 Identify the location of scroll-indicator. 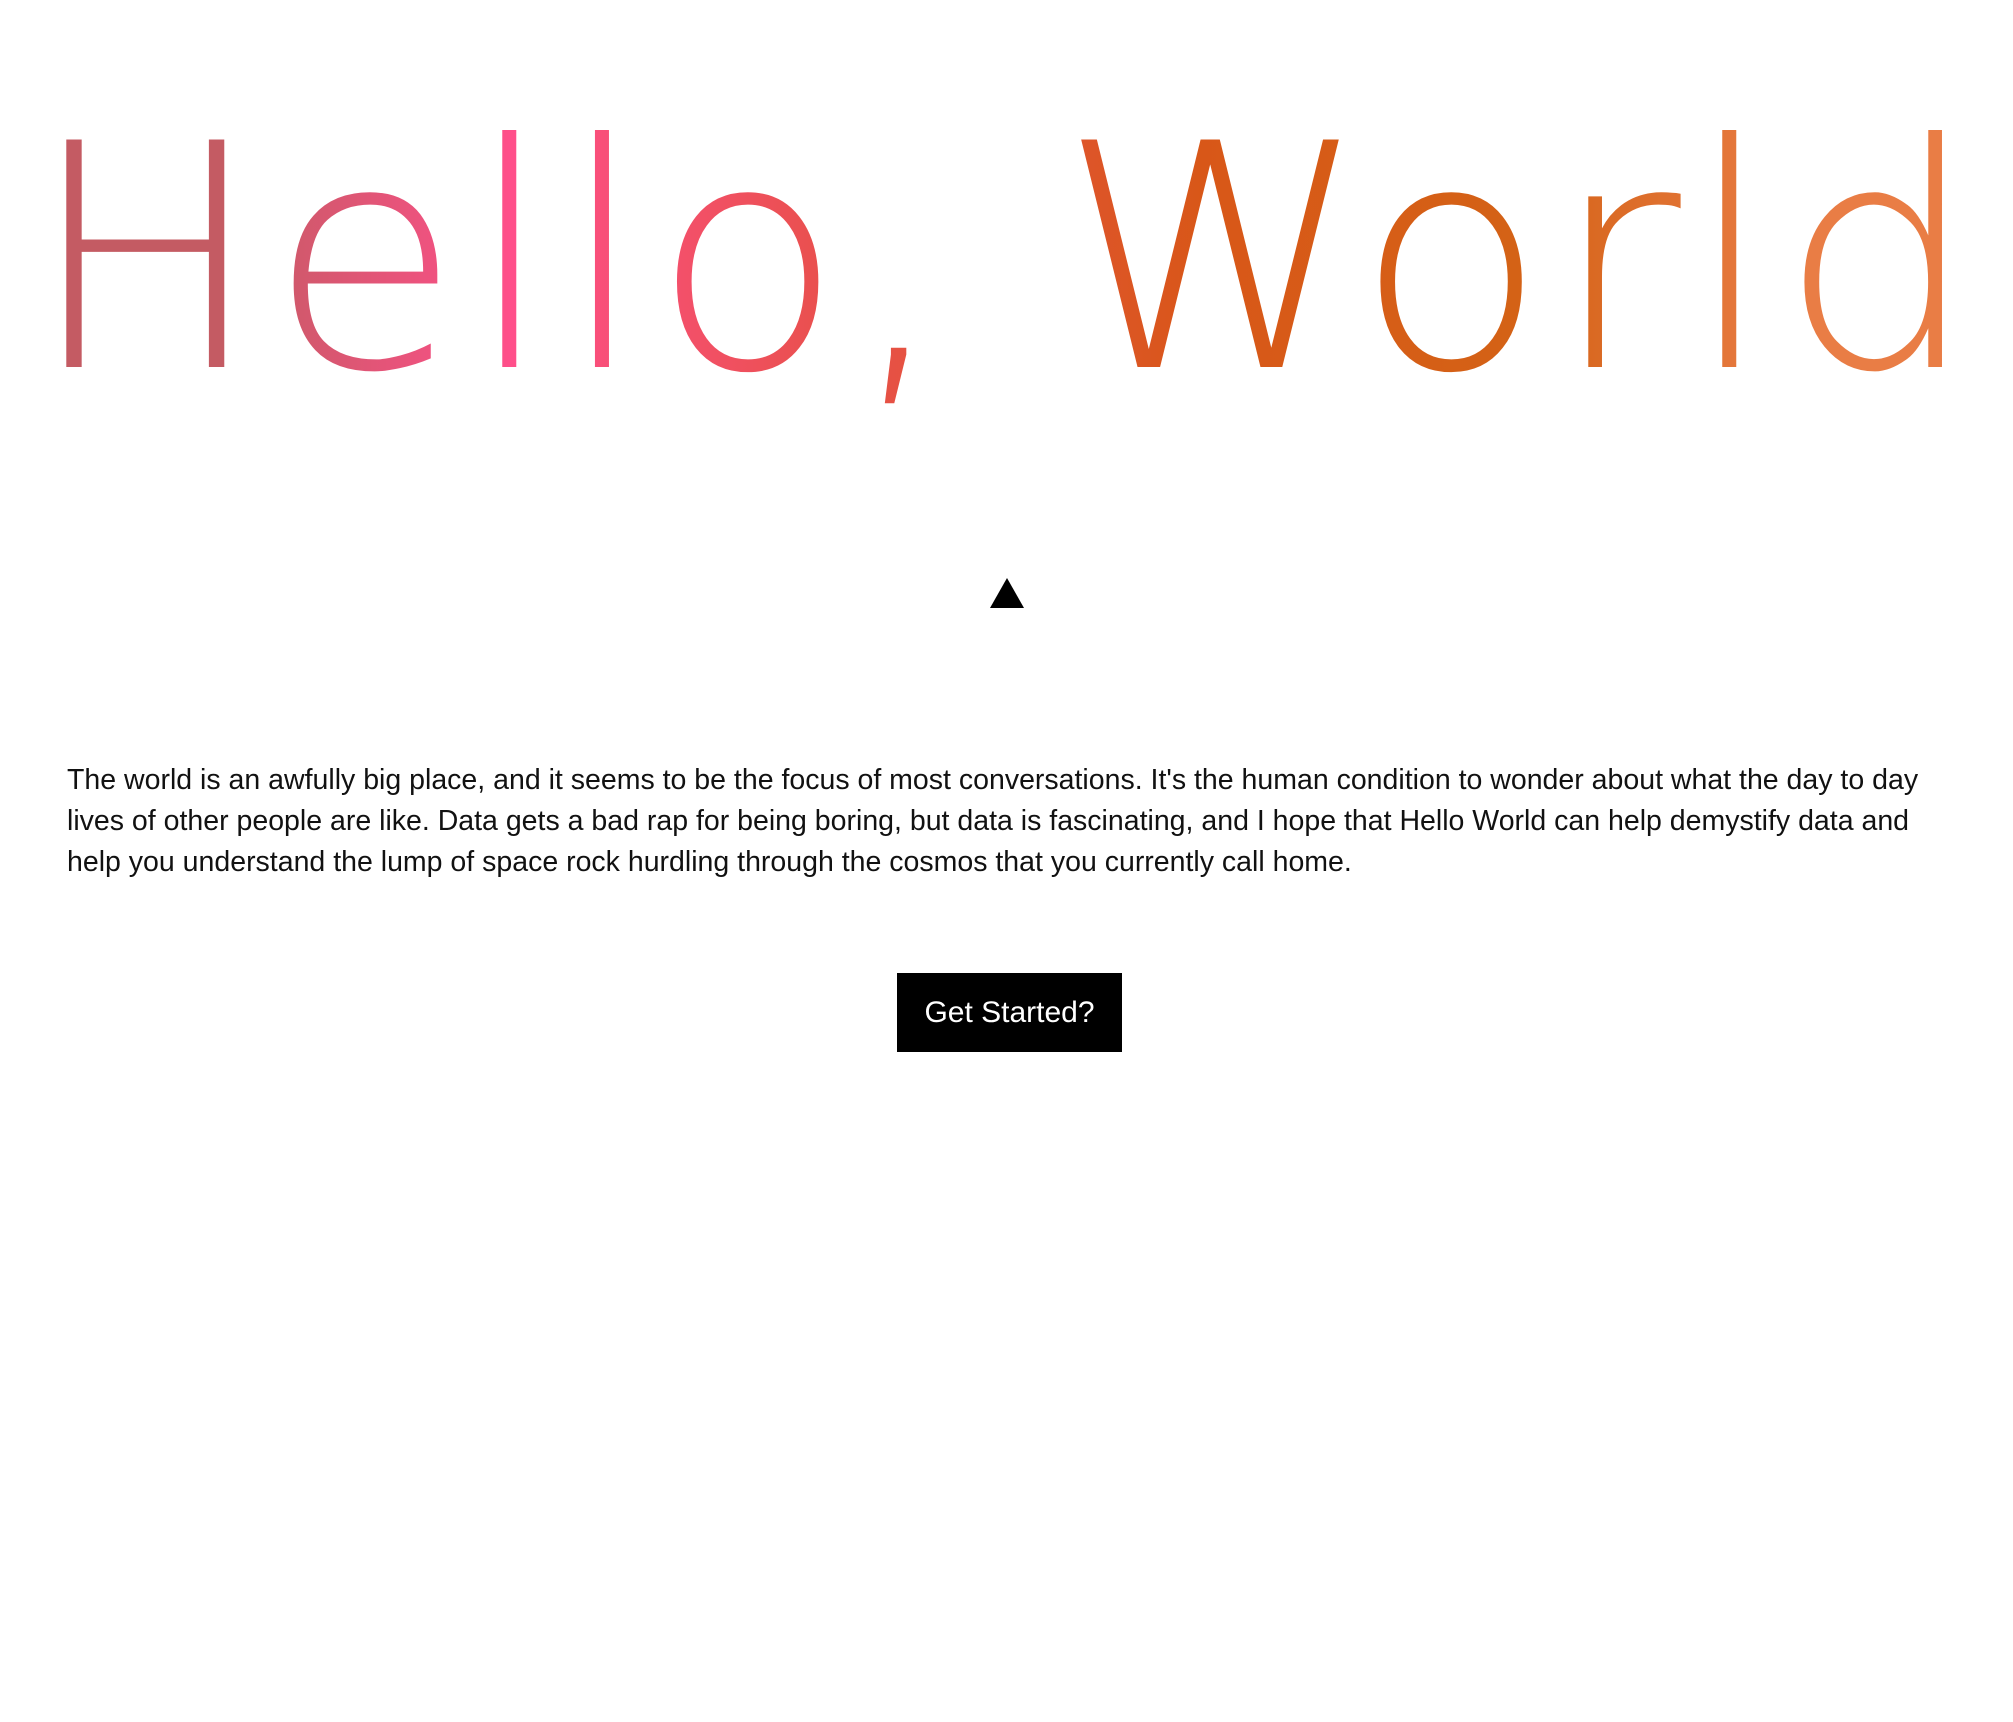
(1007, 593).